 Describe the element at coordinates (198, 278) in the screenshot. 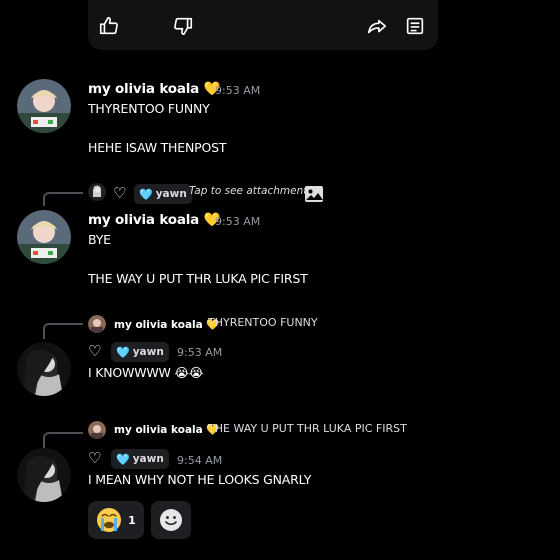

I see `message-text: THE WAY U PUT THR LUKA PIC FIRST` at that location.